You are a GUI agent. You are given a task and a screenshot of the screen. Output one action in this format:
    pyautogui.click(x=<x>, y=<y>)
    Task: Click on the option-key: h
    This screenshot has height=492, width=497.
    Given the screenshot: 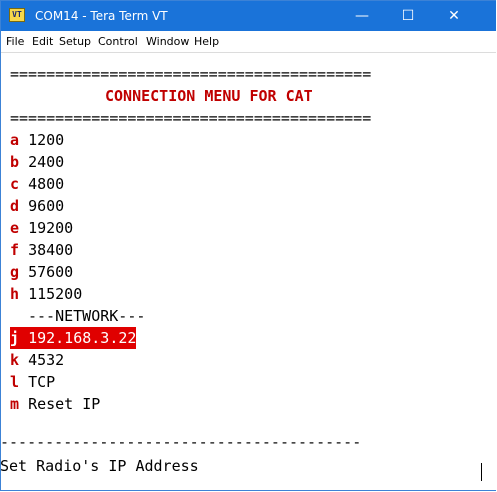 What is the action you would take?
    pyautogui.click(x=15, y=294)
    